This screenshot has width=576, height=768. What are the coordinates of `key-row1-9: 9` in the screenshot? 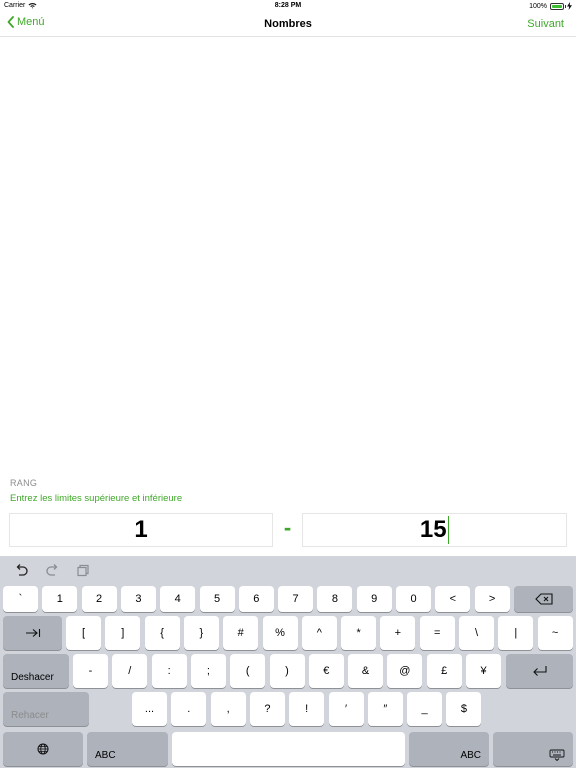 It's located at (374, 599).